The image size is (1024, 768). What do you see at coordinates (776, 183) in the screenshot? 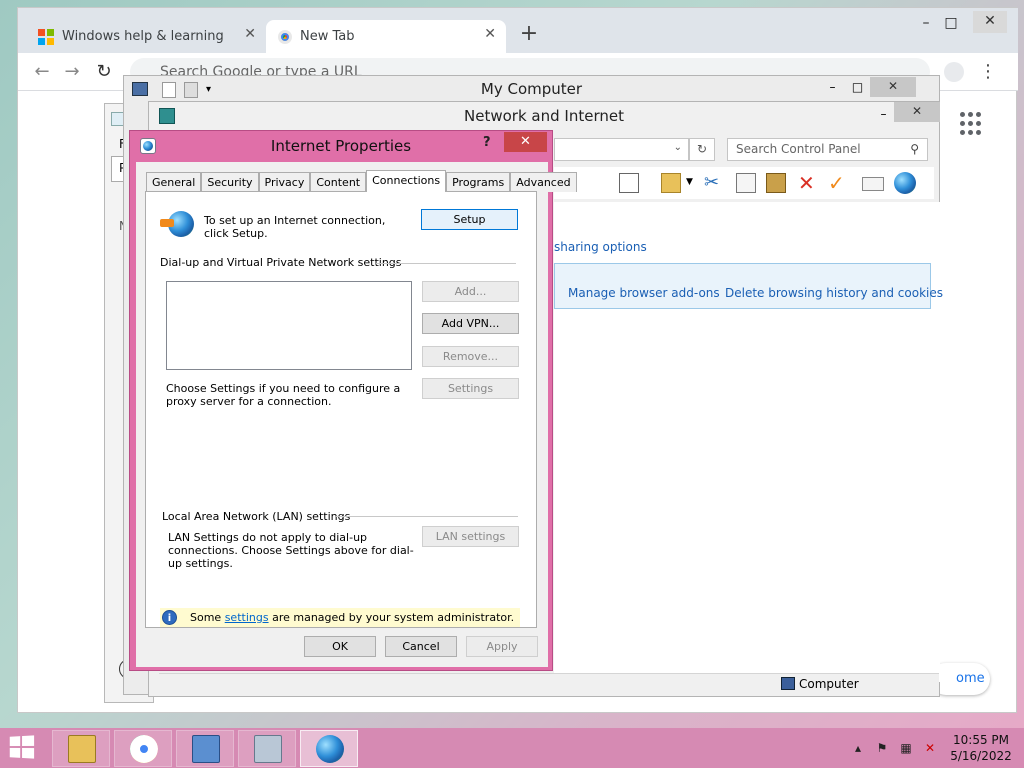
I see `paste-icon` at bounding box center [776, 183].